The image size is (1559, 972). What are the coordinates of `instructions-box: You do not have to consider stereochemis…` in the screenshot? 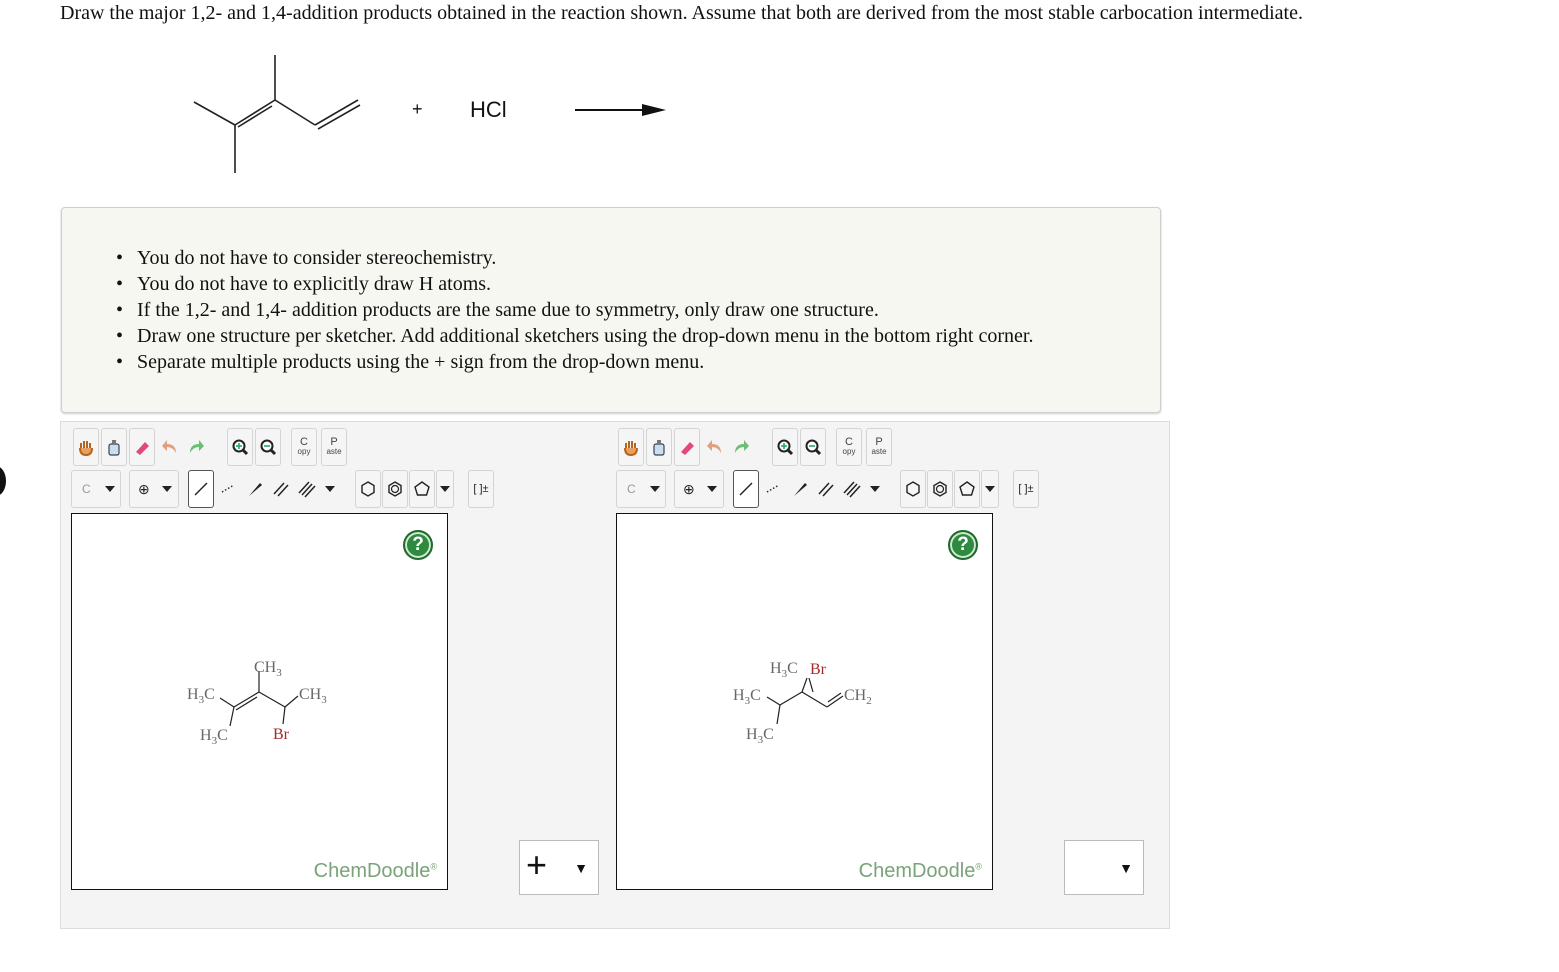 It's located at (611, 310).